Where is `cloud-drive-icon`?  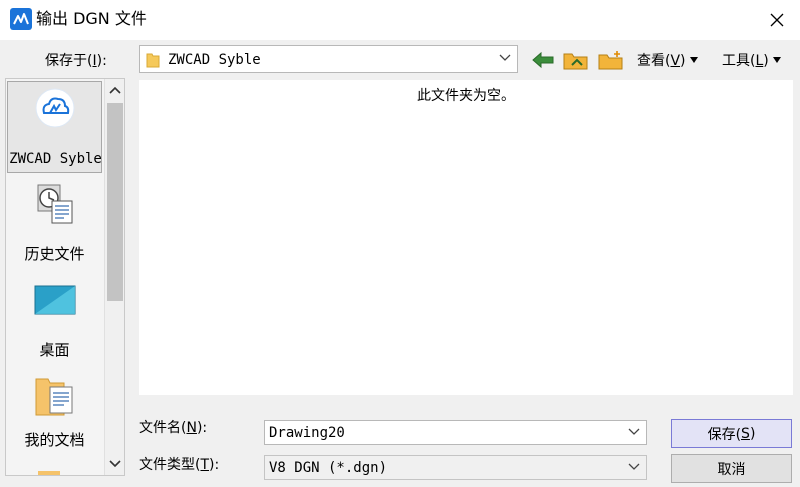
cloud-drive-icon is located at coordinates (55, 108).